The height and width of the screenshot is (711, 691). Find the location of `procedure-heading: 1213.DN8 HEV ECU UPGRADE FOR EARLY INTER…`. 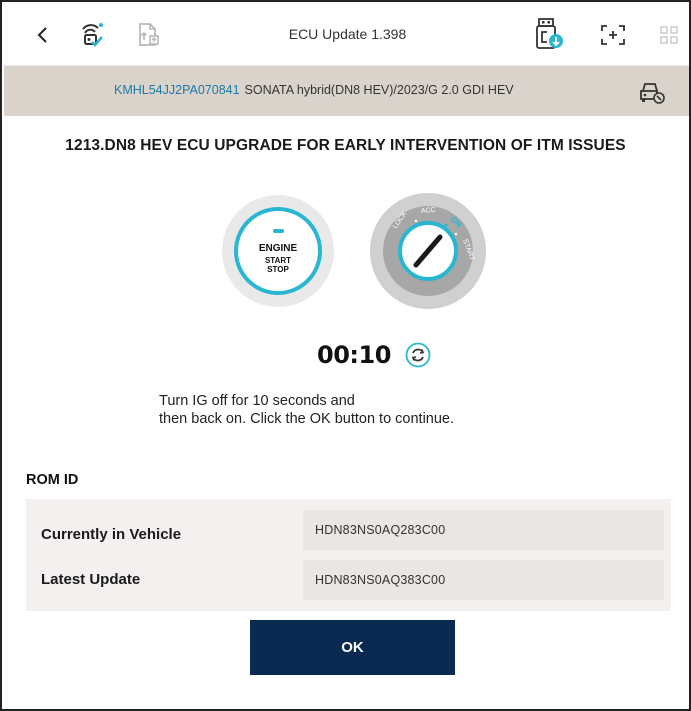

procedure-heading: 1213.DN8 HEV ECU UPGRADE FOR EARLY INTER… is located at coordinates (345, 145).